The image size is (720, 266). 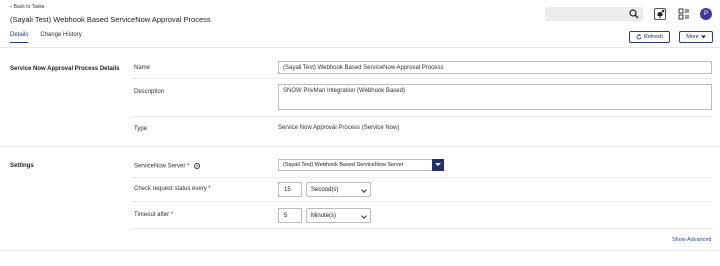 I want to click on notification-bell-icon, so click(x=660, y=14).